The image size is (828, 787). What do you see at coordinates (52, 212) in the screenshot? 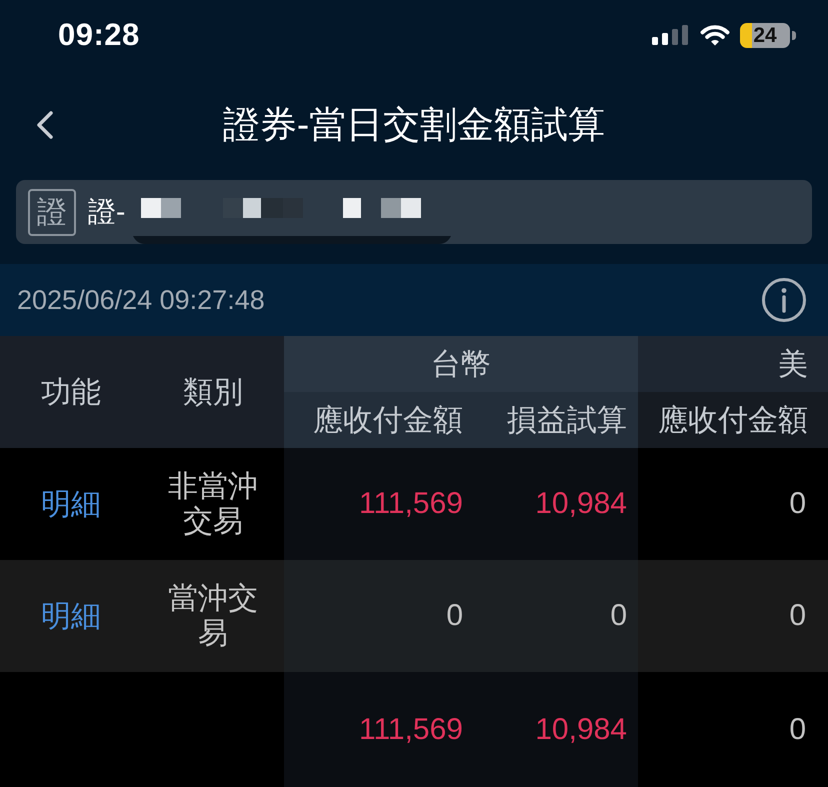
I see `account-type-badge: 證` at bounding box center [52, 212].